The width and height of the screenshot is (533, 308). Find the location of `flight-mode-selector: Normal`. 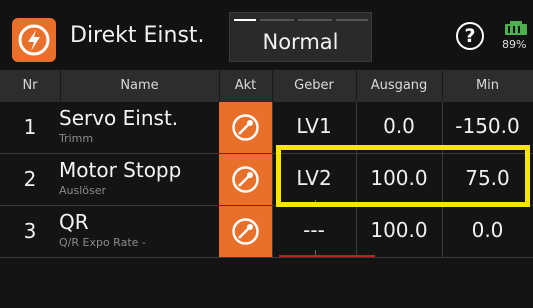

flight-mode-selector: Normal is located at coordinates (300, 37).